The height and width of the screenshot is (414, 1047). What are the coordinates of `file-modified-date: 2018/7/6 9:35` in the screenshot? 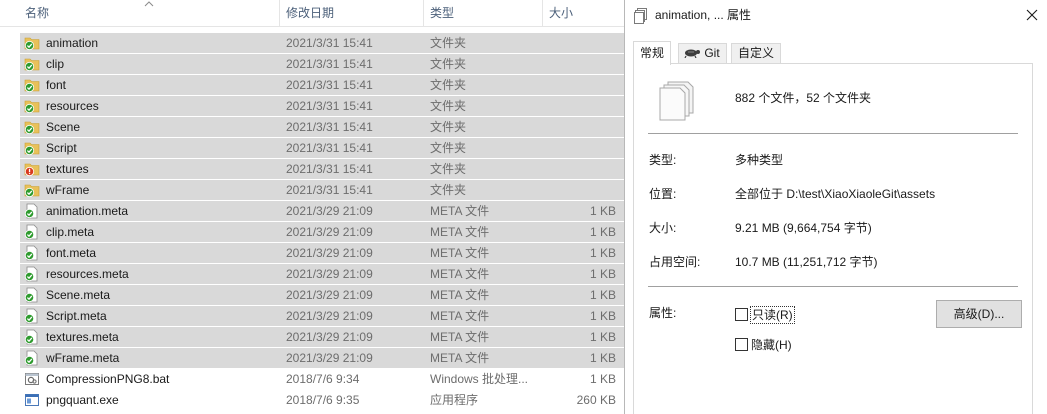 It's located at (323, 400).